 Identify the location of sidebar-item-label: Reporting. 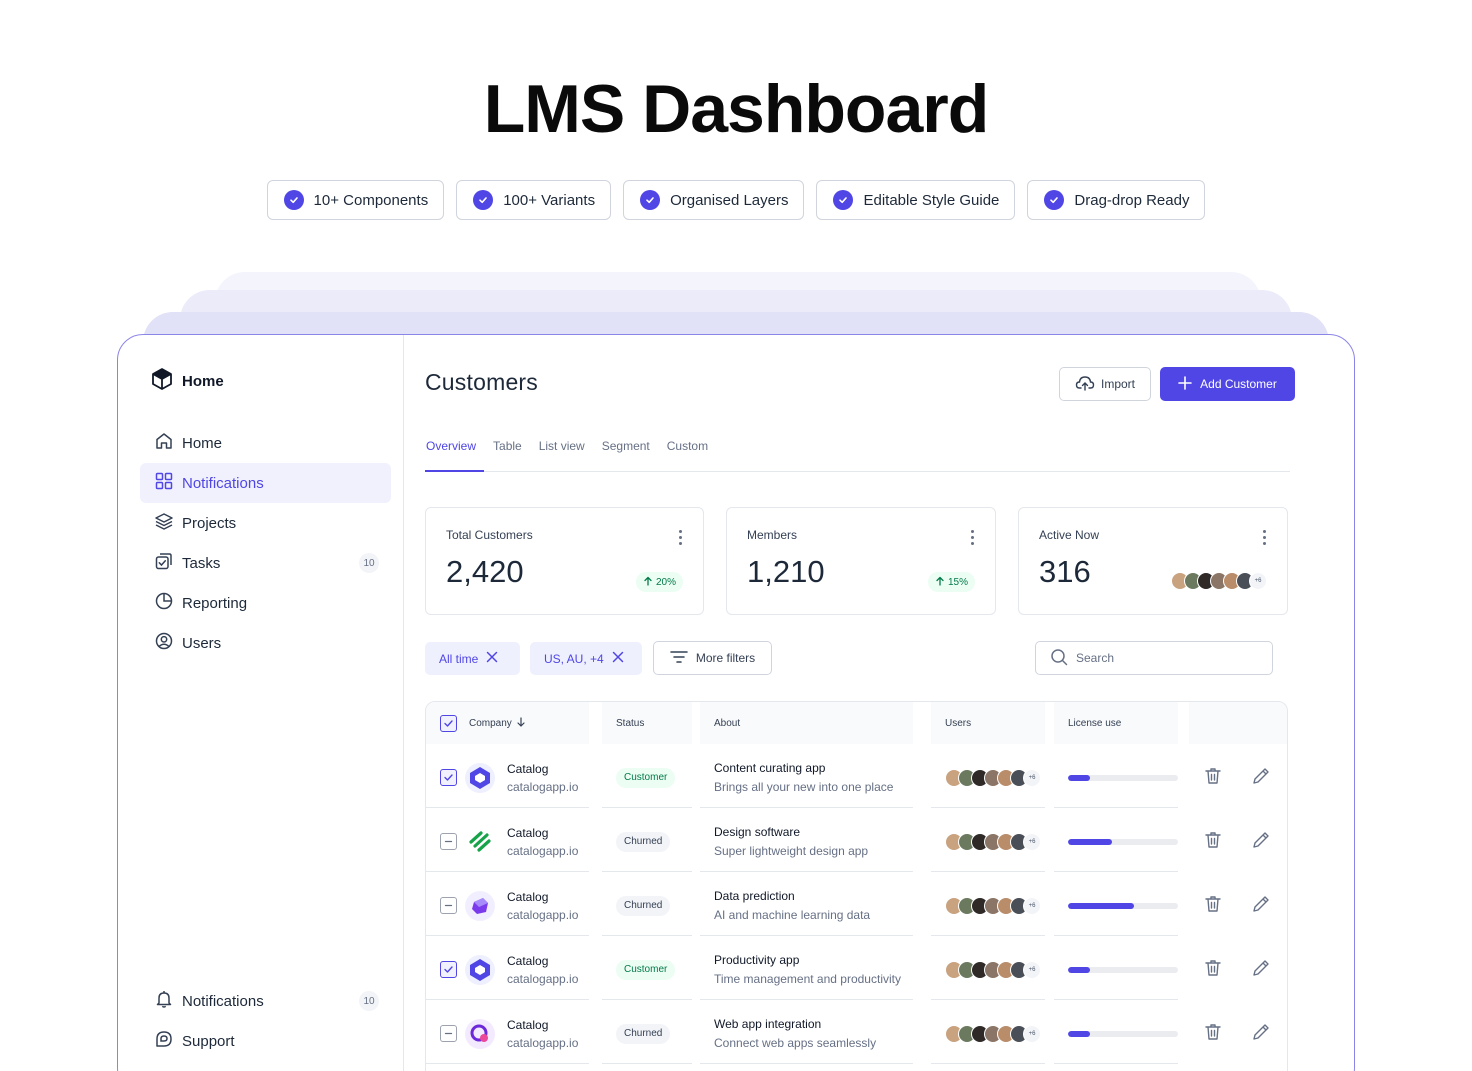
(215, 603).